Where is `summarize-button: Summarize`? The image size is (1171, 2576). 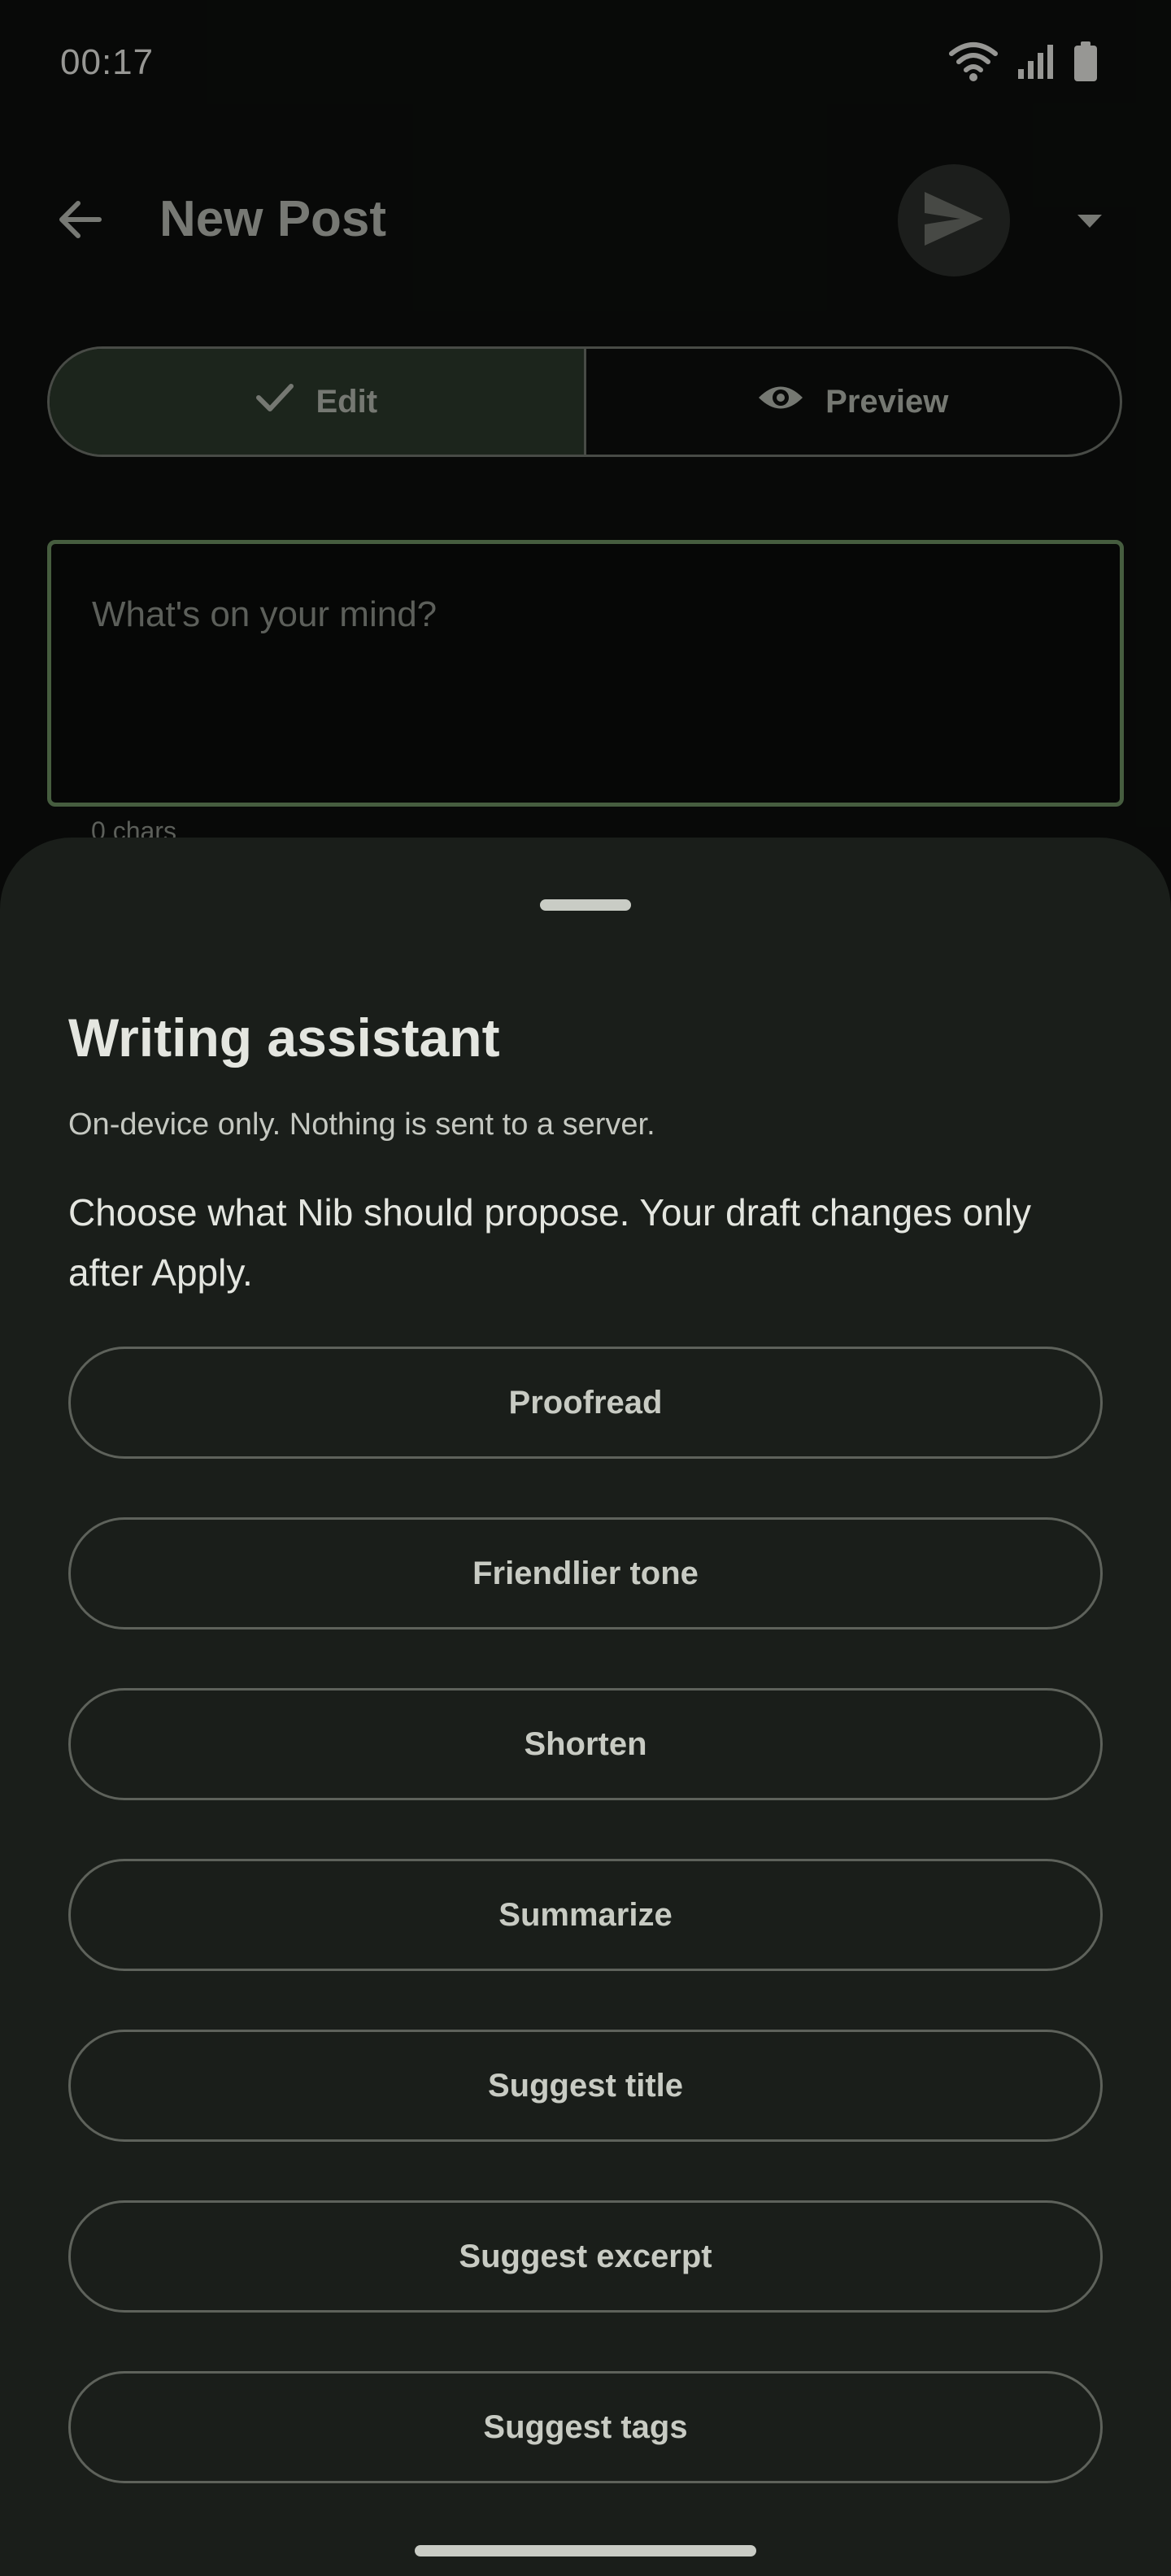
summarize-button: Summarize is located at coordinates (585, 1915).